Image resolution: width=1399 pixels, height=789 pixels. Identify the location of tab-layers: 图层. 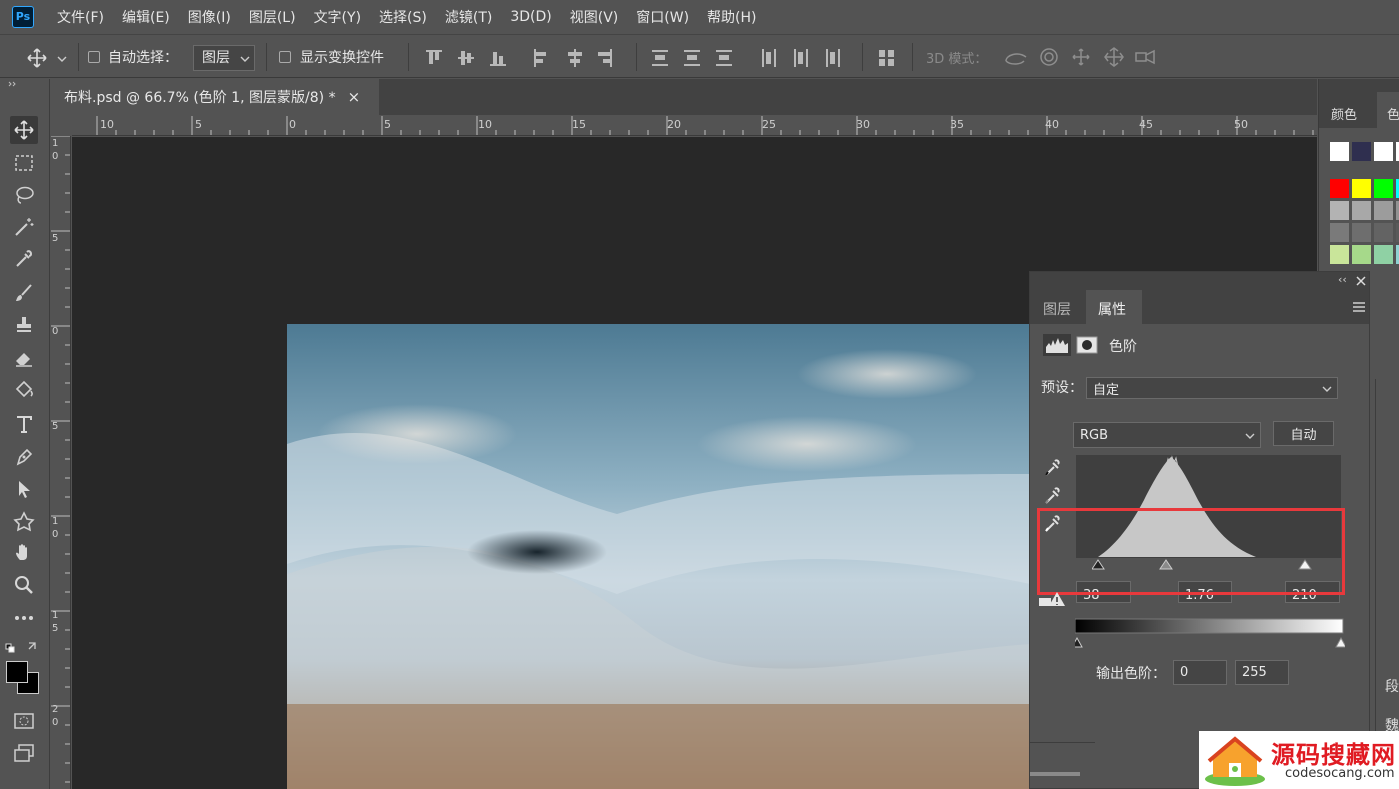
(1058, 307).